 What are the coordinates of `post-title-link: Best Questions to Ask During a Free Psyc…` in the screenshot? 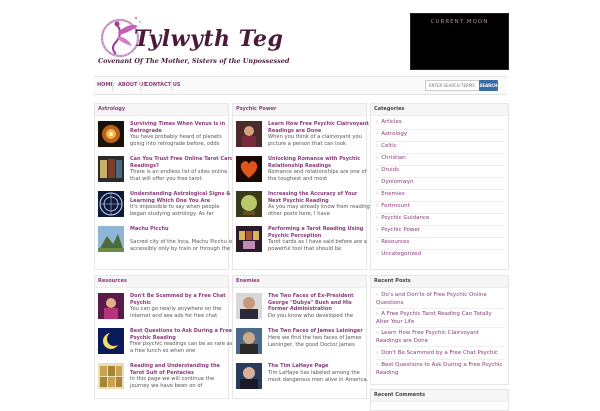 It's located at (182, 334).